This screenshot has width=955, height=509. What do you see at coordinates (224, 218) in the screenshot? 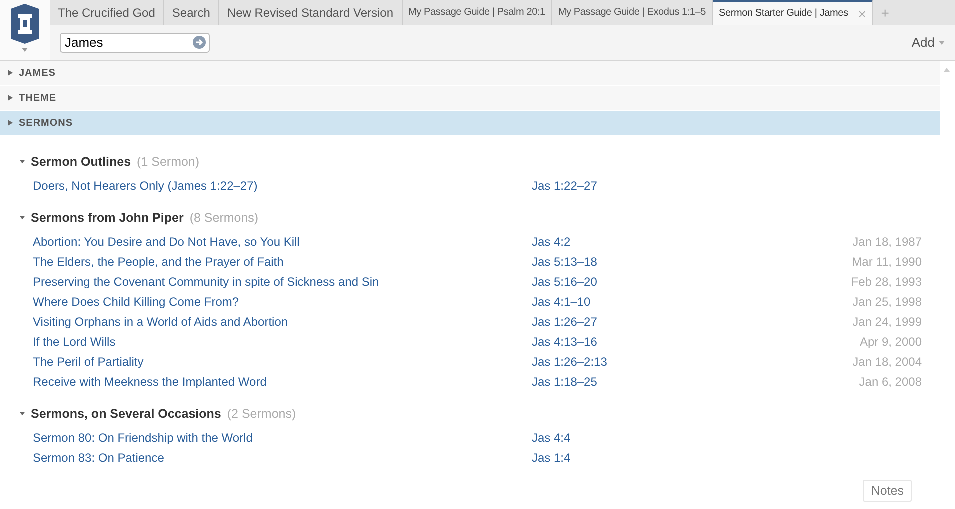
I see `group-count: (8 Sermons)` at bounding box center [224, 218].